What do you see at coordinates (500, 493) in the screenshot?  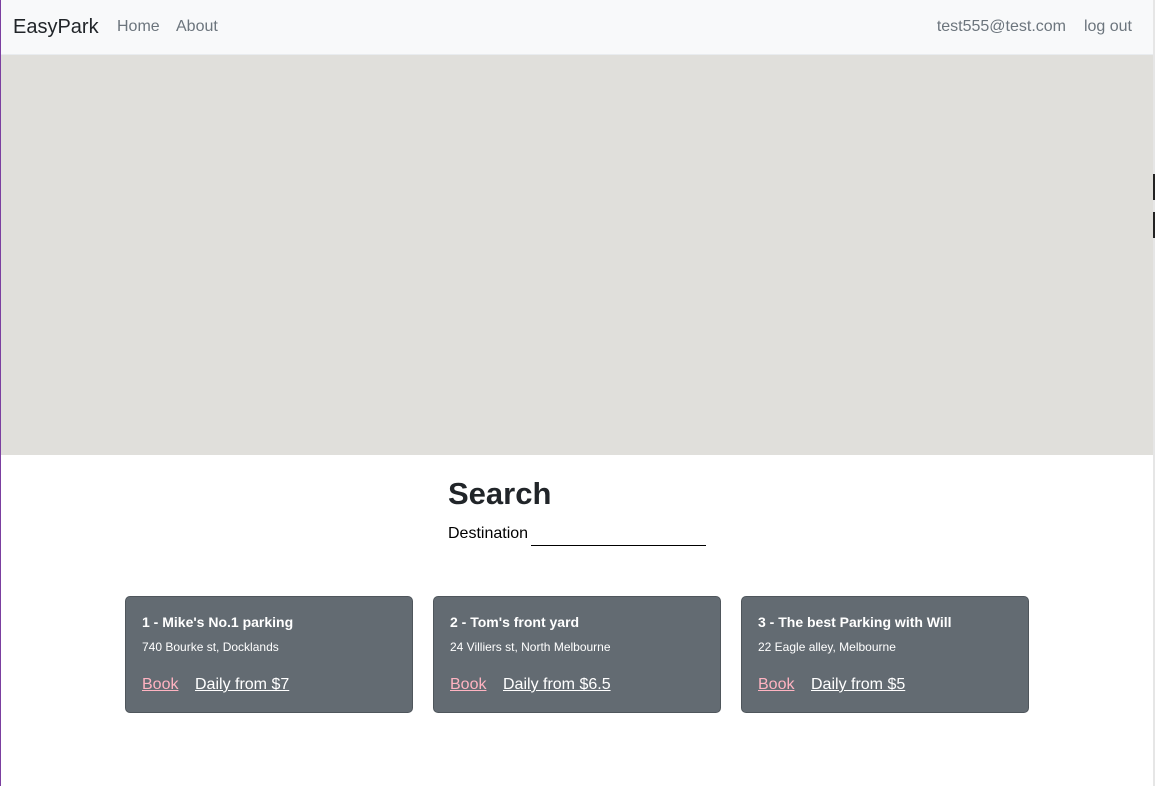 I see `search-title: Search` at bounding box center [500, 493].